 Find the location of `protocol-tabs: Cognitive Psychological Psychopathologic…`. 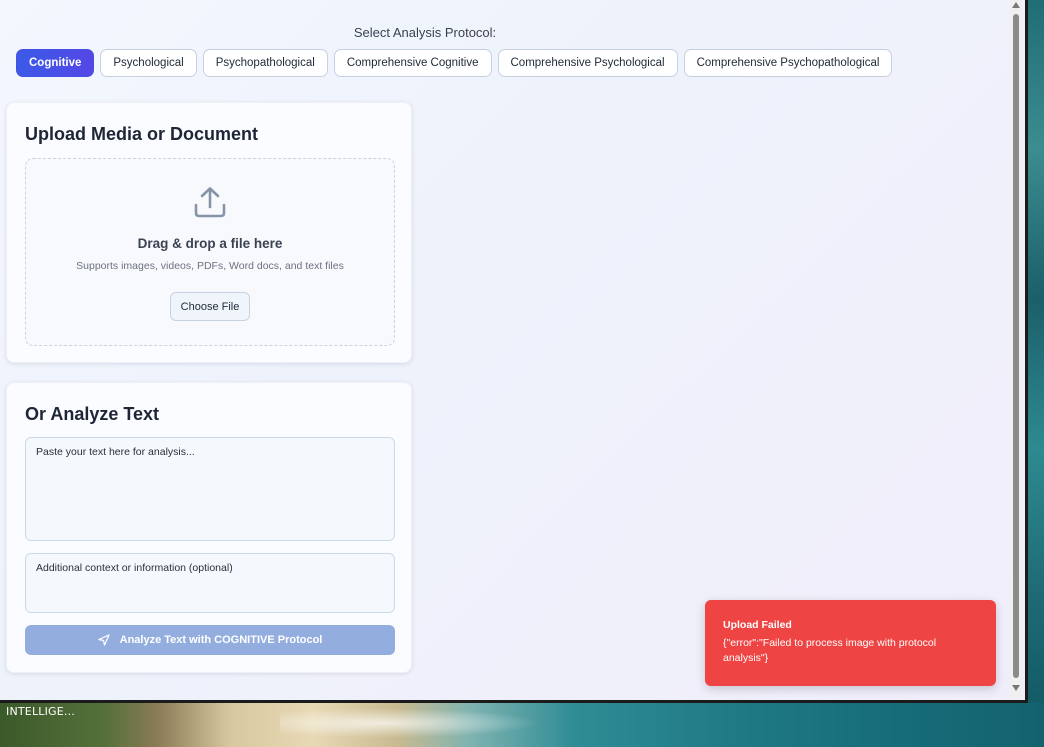

protocol-tabs: Cognitive Psychological Psychopathologic… is located at coordinates (454, 63).